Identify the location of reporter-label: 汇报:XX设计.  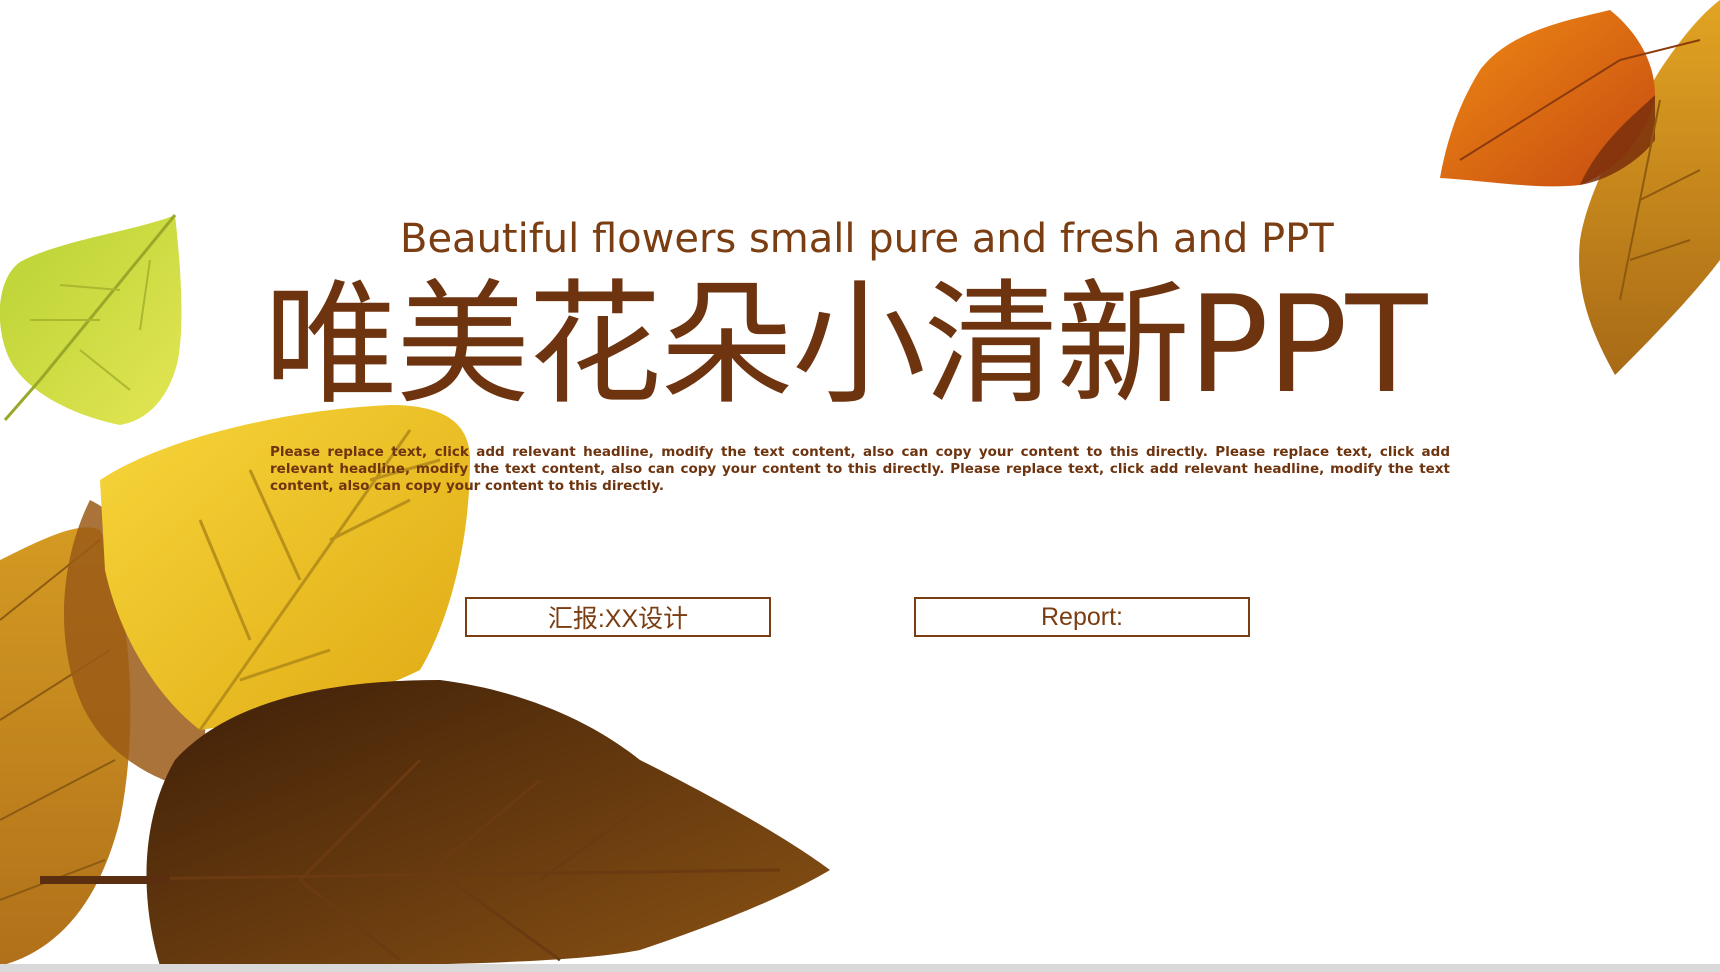
(618, 619).